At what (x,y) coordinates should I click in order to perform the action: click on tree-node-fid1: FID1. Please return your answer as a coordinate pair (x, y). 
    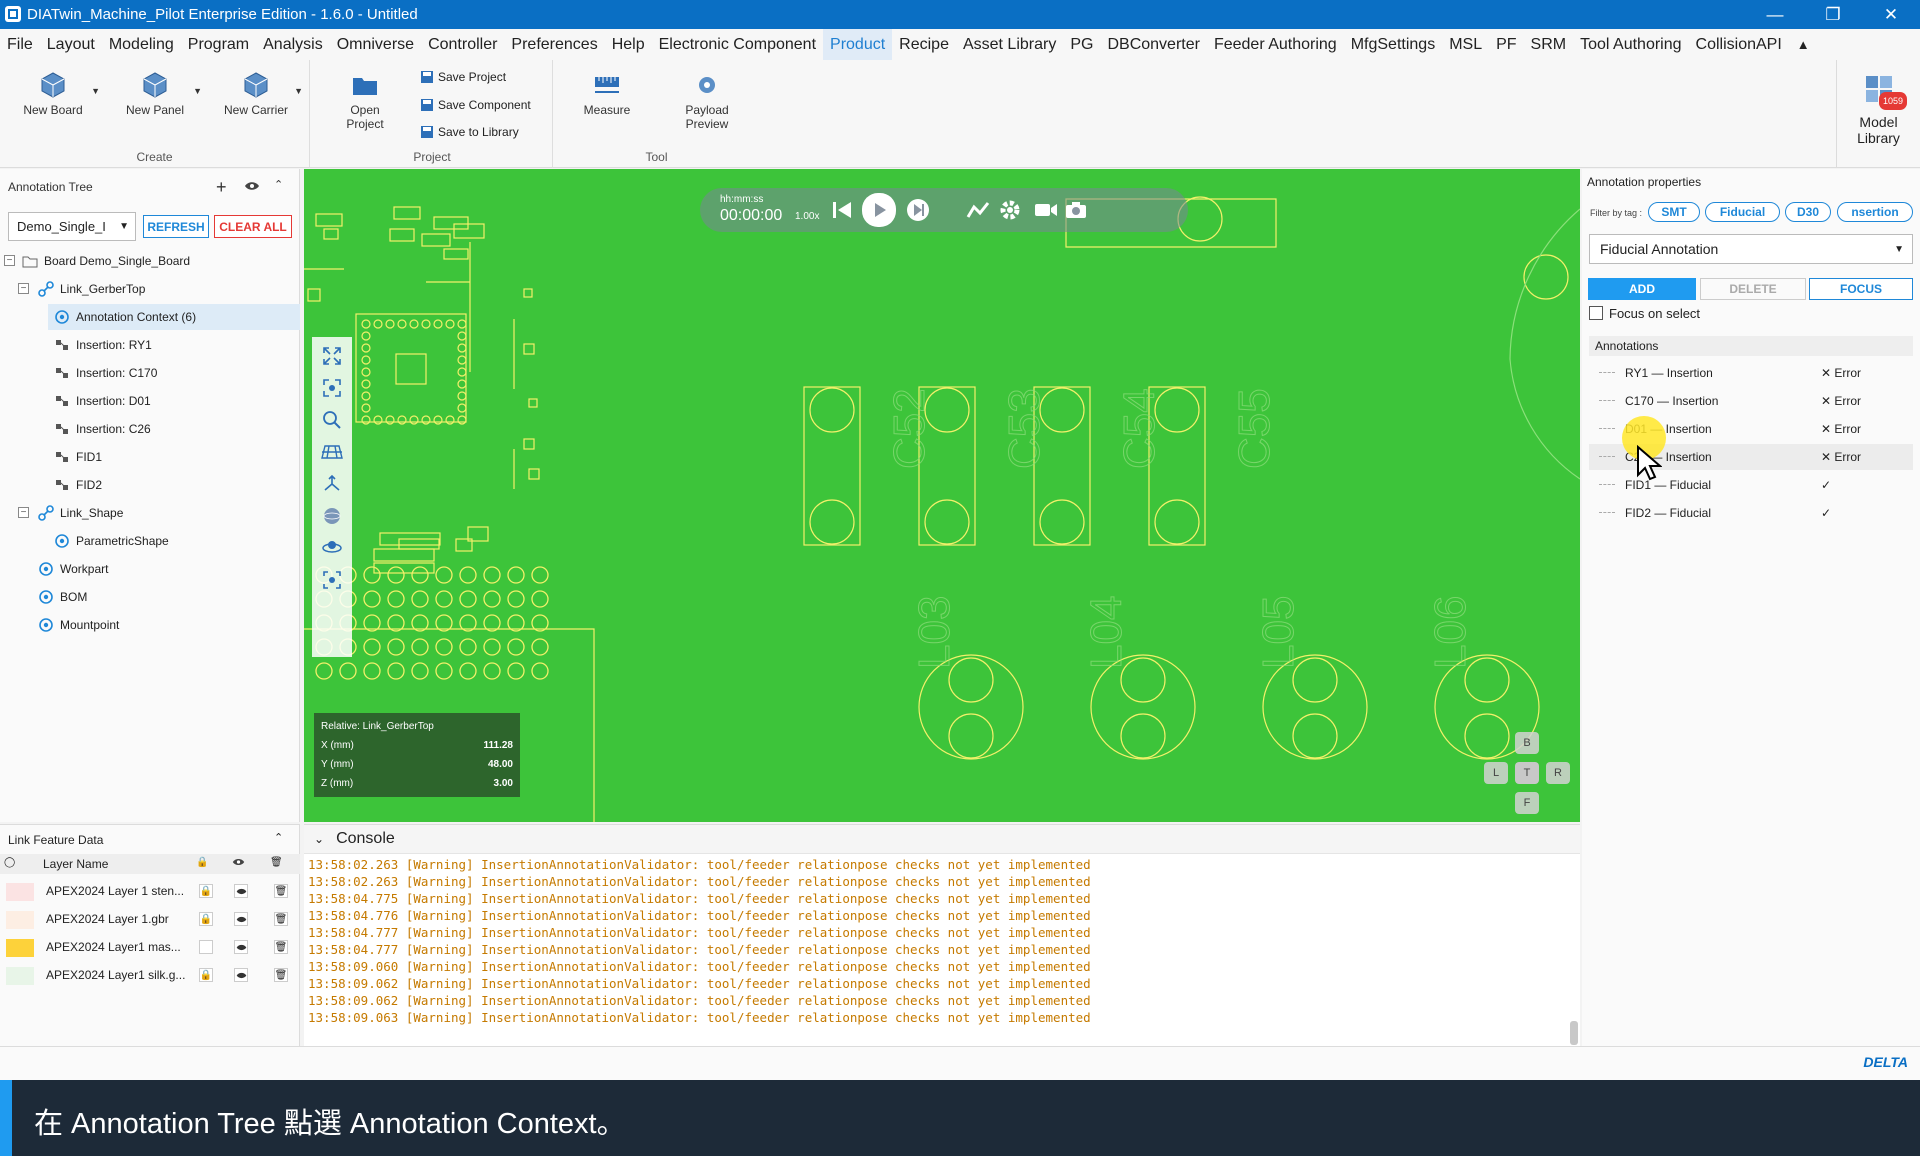
    Looking at the image, I should click on (78, 457).